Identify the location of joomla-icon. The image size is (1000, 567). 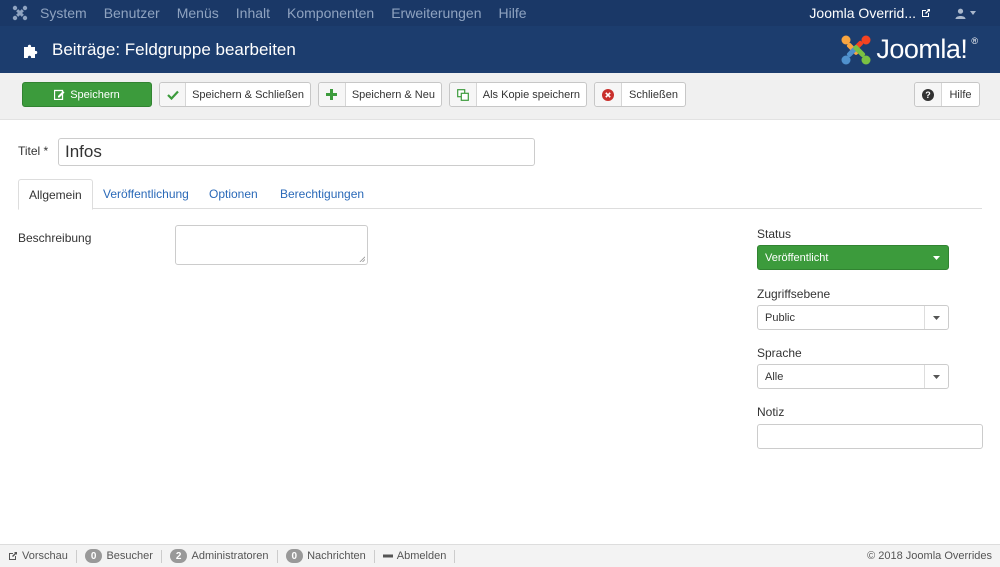
(20, 13).